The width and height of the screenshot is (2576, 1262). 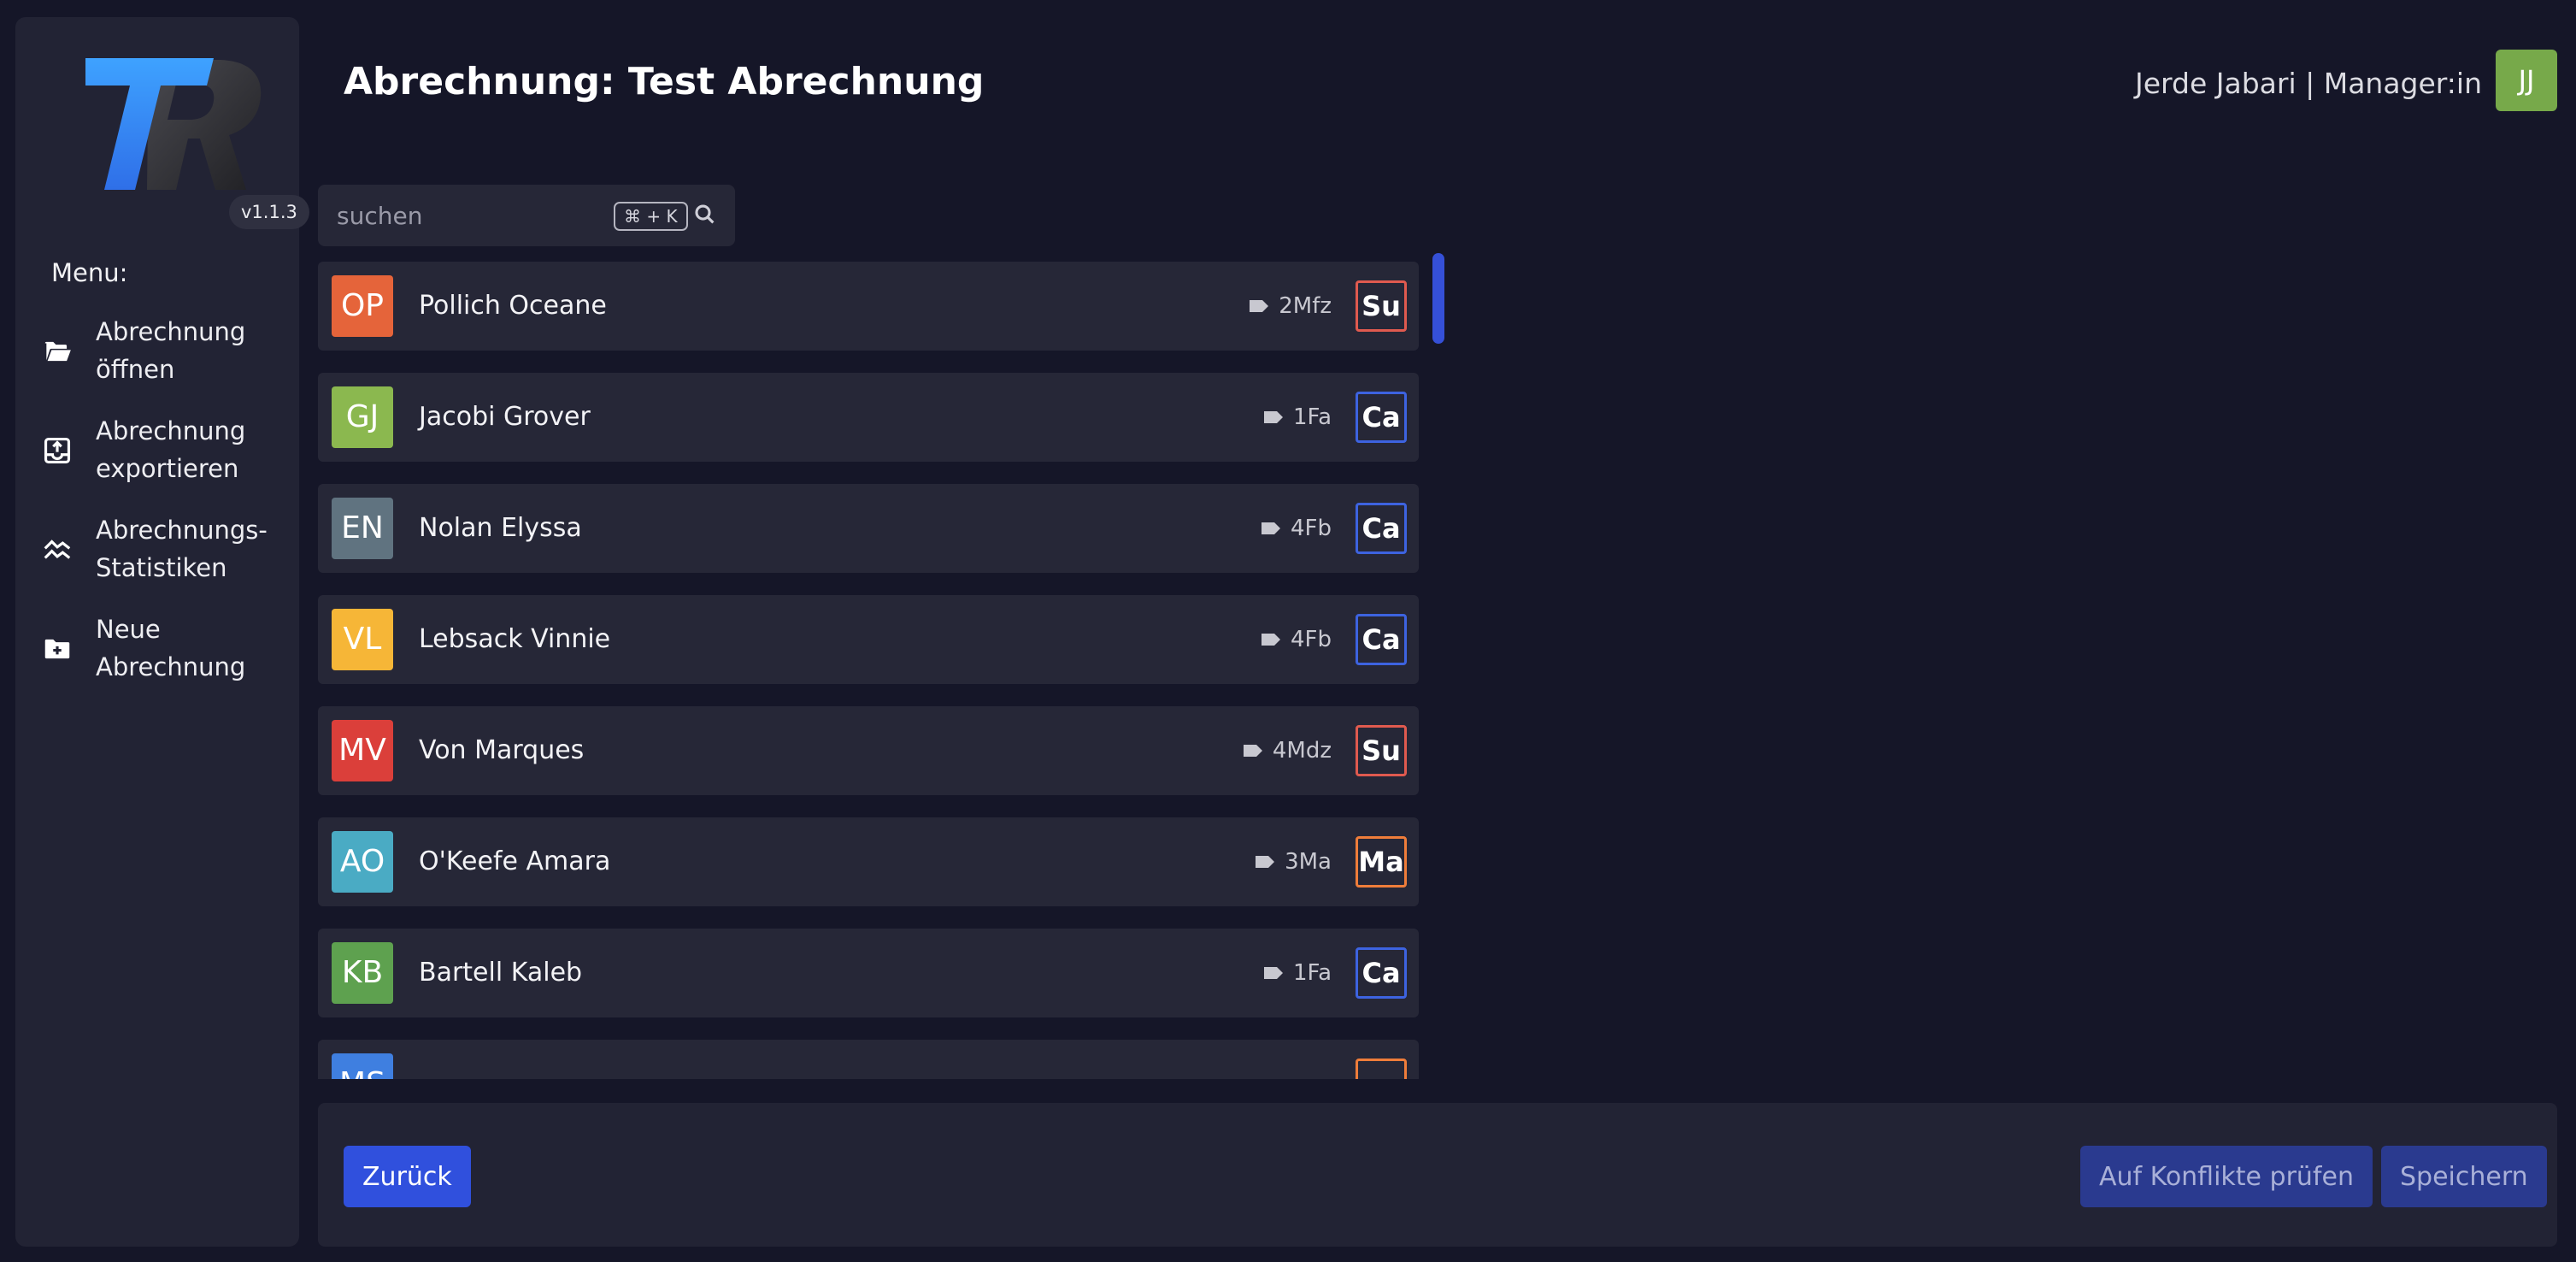 What do you see at coordinates (171, 449) in the screenshot?
I see `nav-export-billing-label: Abrechnung exportieren` at bounding box center [171, 449].